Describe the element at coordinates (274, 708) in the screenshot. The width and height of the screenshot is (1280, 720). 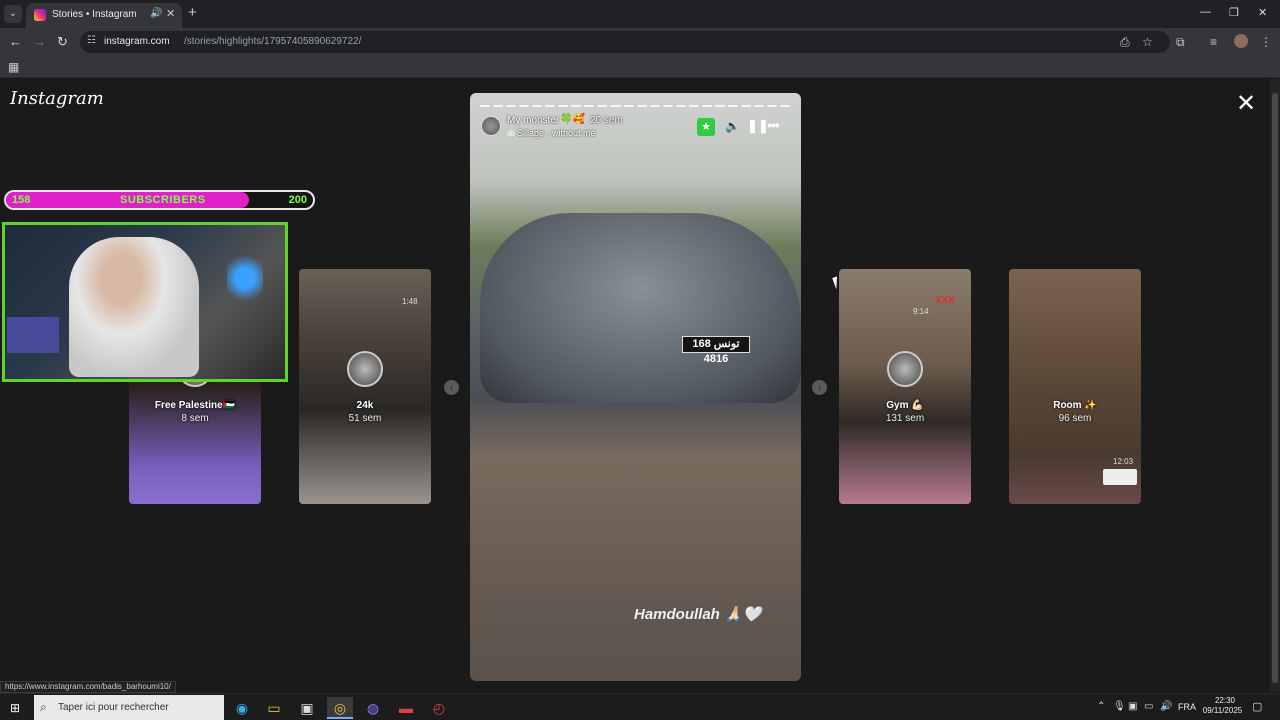
I see `file-explorer-icon: ▭` at that location.